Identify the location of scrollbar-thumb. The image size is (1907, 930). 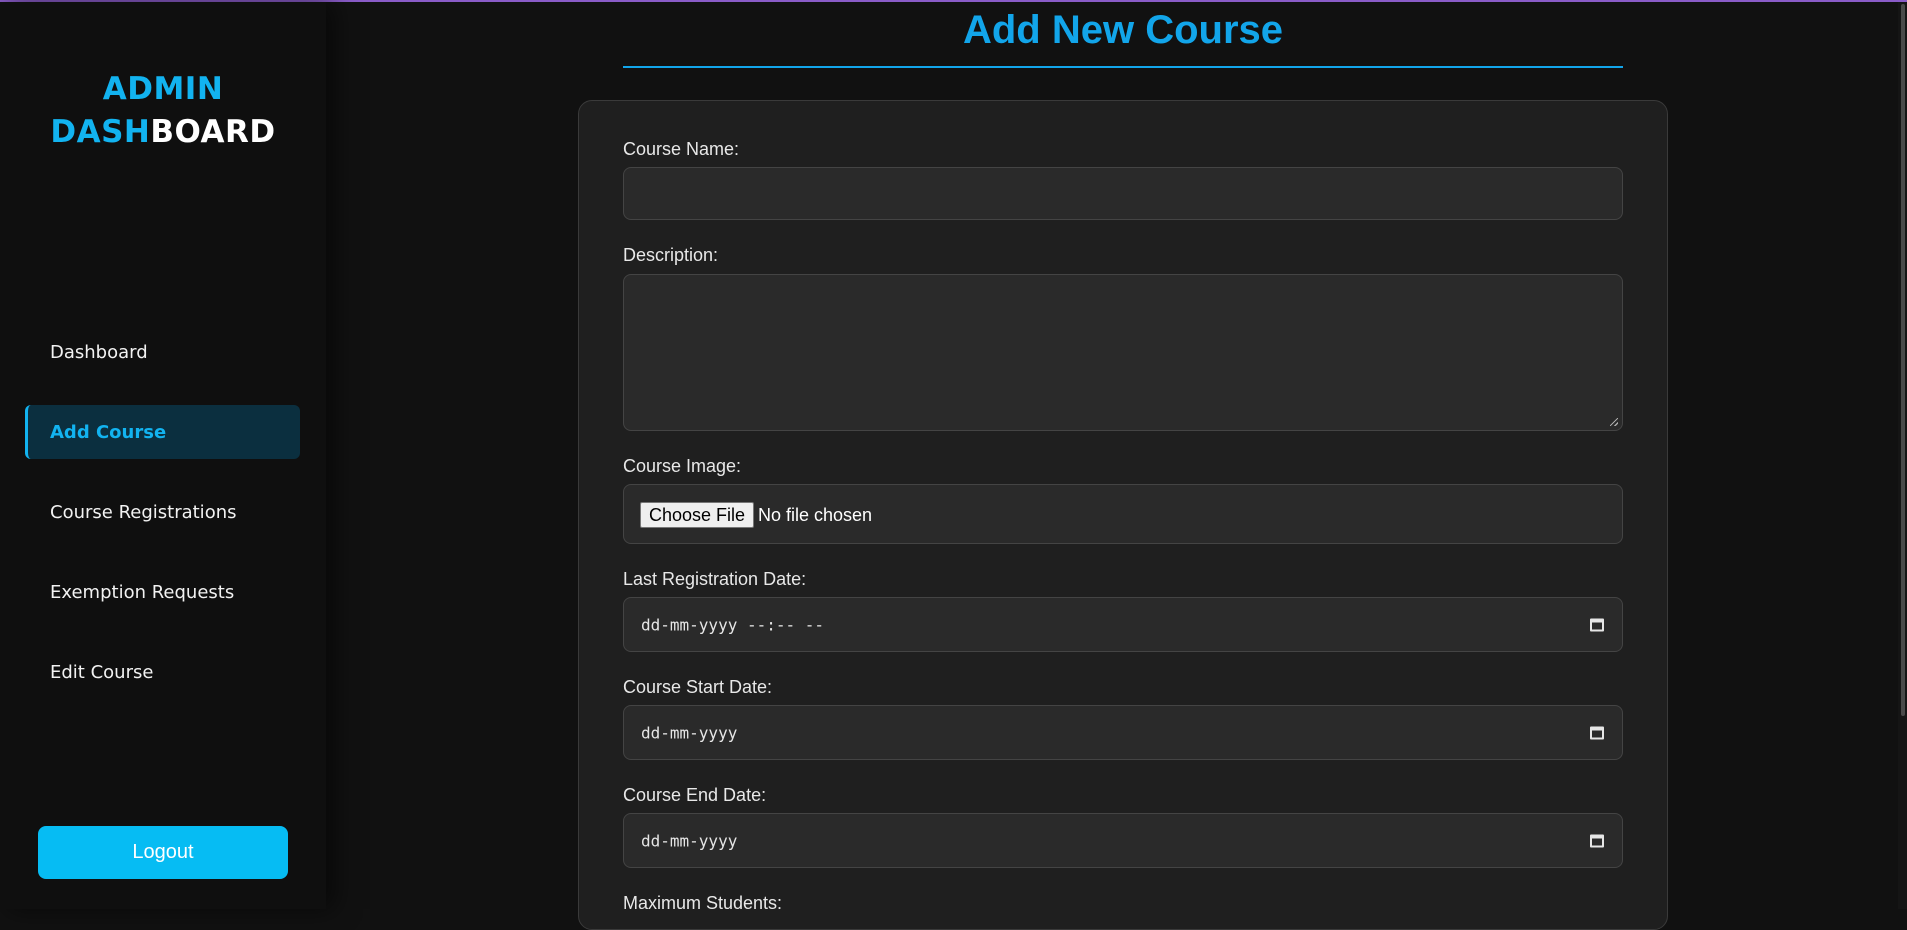
(1903, 360).